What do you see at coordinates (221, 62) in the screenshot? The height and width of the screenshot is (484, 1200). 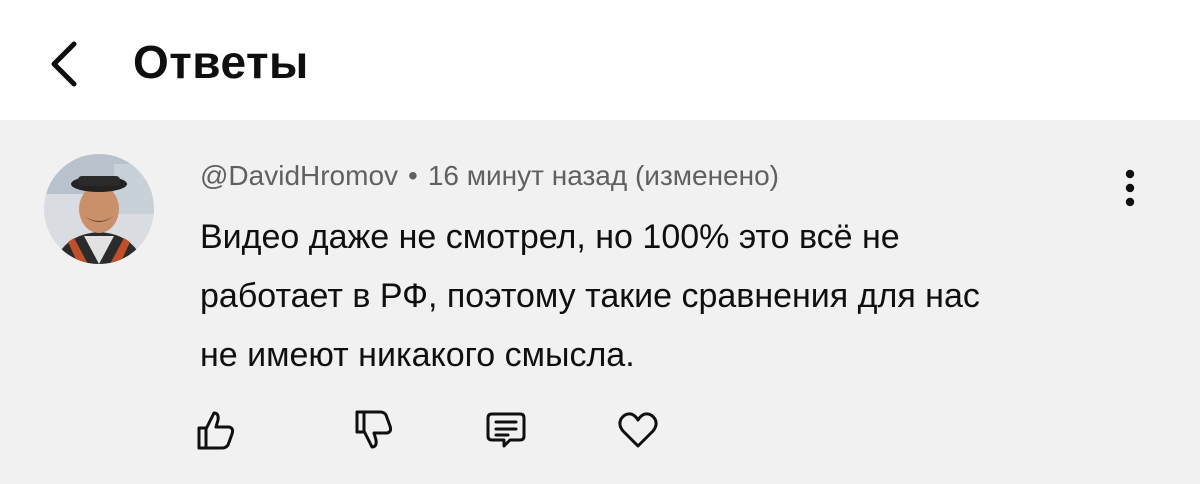 I see `page-title: Ответы` at bounding box center [221, 62].